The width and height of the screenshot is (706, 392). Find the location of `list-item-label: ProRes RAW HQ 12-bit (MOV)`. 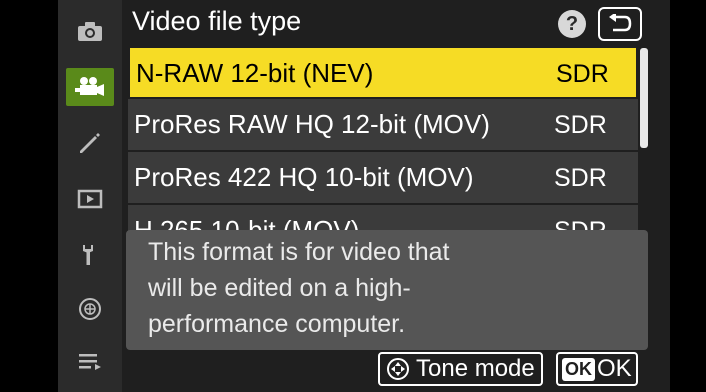

list-item-label: ProRes RAW HQ 12-bit (MOV) is located at coordinates (312, 124).